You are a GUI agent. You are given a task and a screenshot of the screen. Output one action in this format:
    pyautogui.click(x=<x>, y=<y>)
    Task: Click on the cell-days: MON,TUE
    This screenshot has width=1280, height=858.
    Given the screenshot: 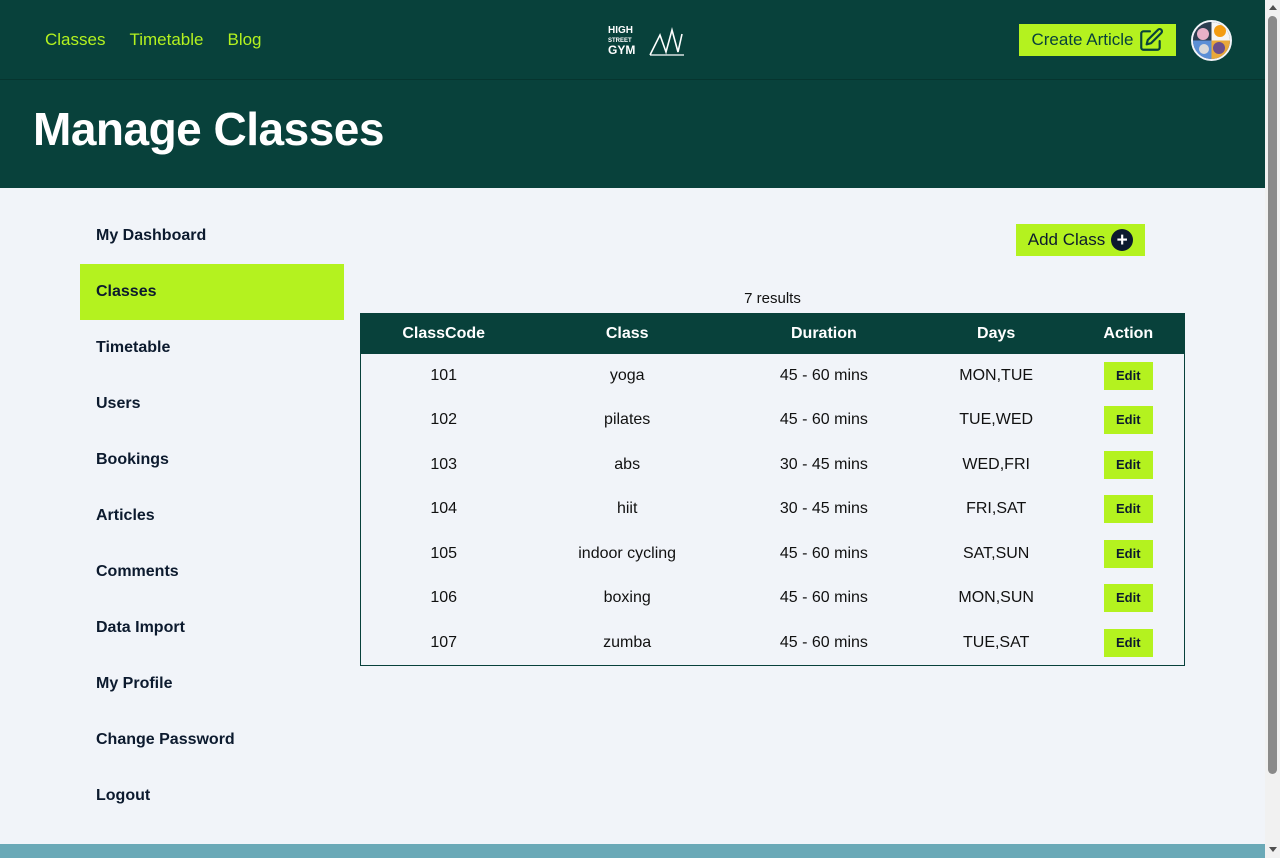 What is the action you would take?
    pyautogui.click(x=996, y=375)
    